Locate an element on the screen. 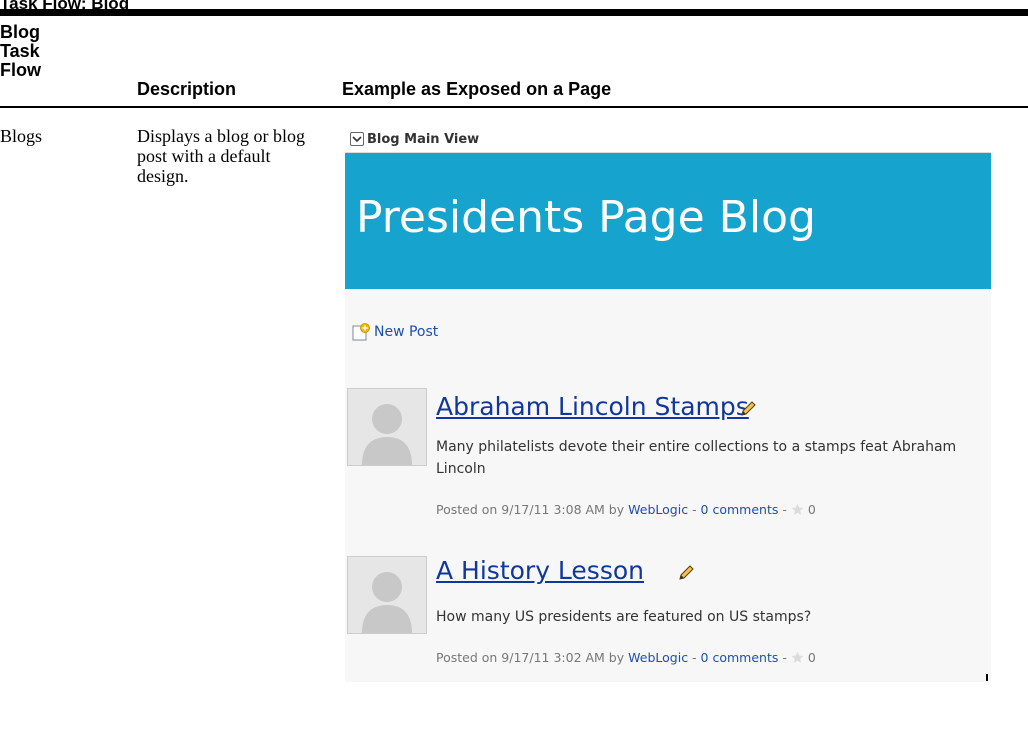 The width and height of the screenshot is (1028, 734). column-header-blog-task-flow: Blog Task Flow is located at coordinates (40, 51).